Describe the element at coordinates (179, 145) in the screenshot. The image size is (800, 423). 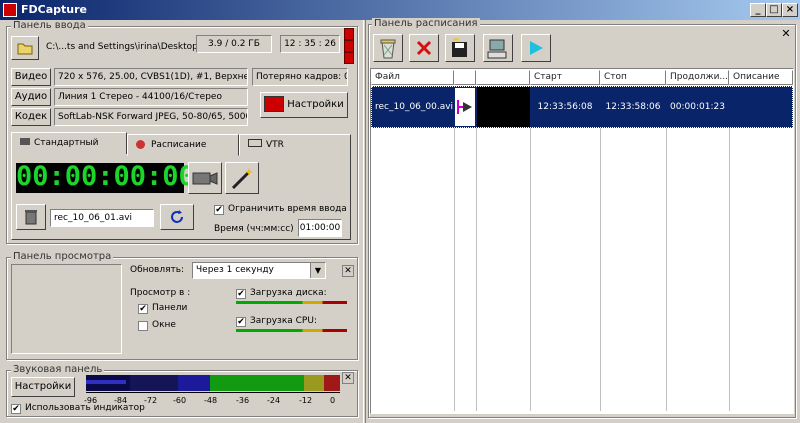
I see `tab-schedule-label: Расписание` at that location.